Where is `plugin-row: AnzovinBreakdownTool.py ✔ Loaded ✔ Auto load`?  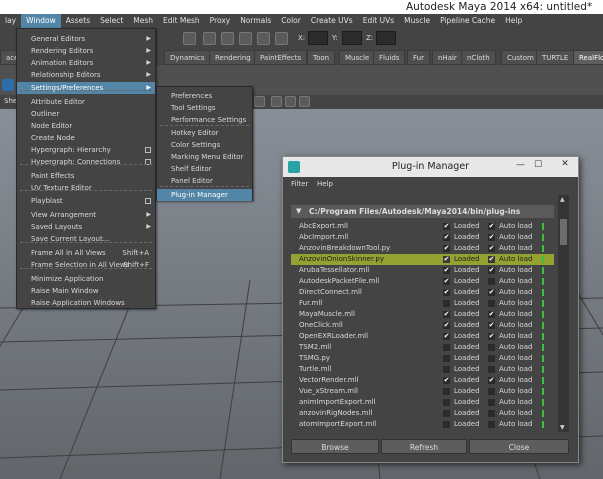 plugin-row: AnzovinBreakdownTool.py ✔ Loaded ✔ Auto load is located at coordinates (422, 248).